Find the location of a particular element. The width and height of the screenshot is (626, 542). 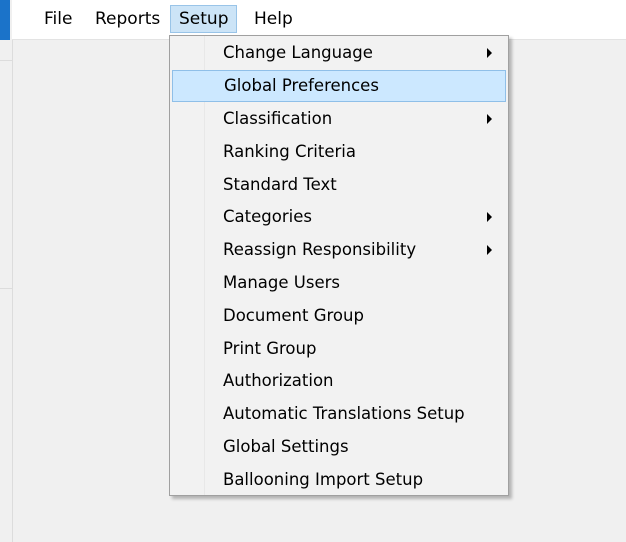

menu-item-change-language: Change Language is located at coordinates (339, 53).